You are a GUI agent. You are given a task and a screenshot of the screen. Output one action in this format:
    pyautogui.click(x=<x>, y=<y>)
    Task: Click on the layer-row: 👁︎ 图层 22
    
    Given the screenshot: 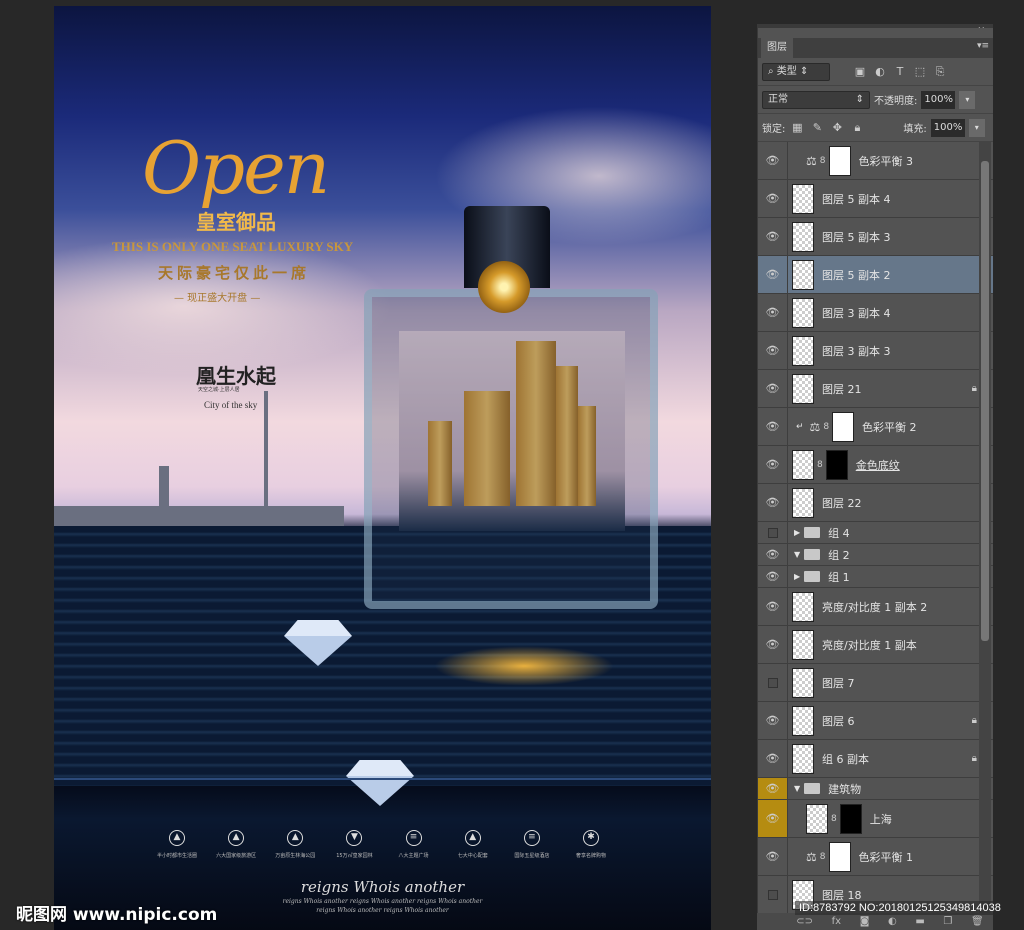 What is the action you would take?
    pyautogui.click(x=875, y=503)
    